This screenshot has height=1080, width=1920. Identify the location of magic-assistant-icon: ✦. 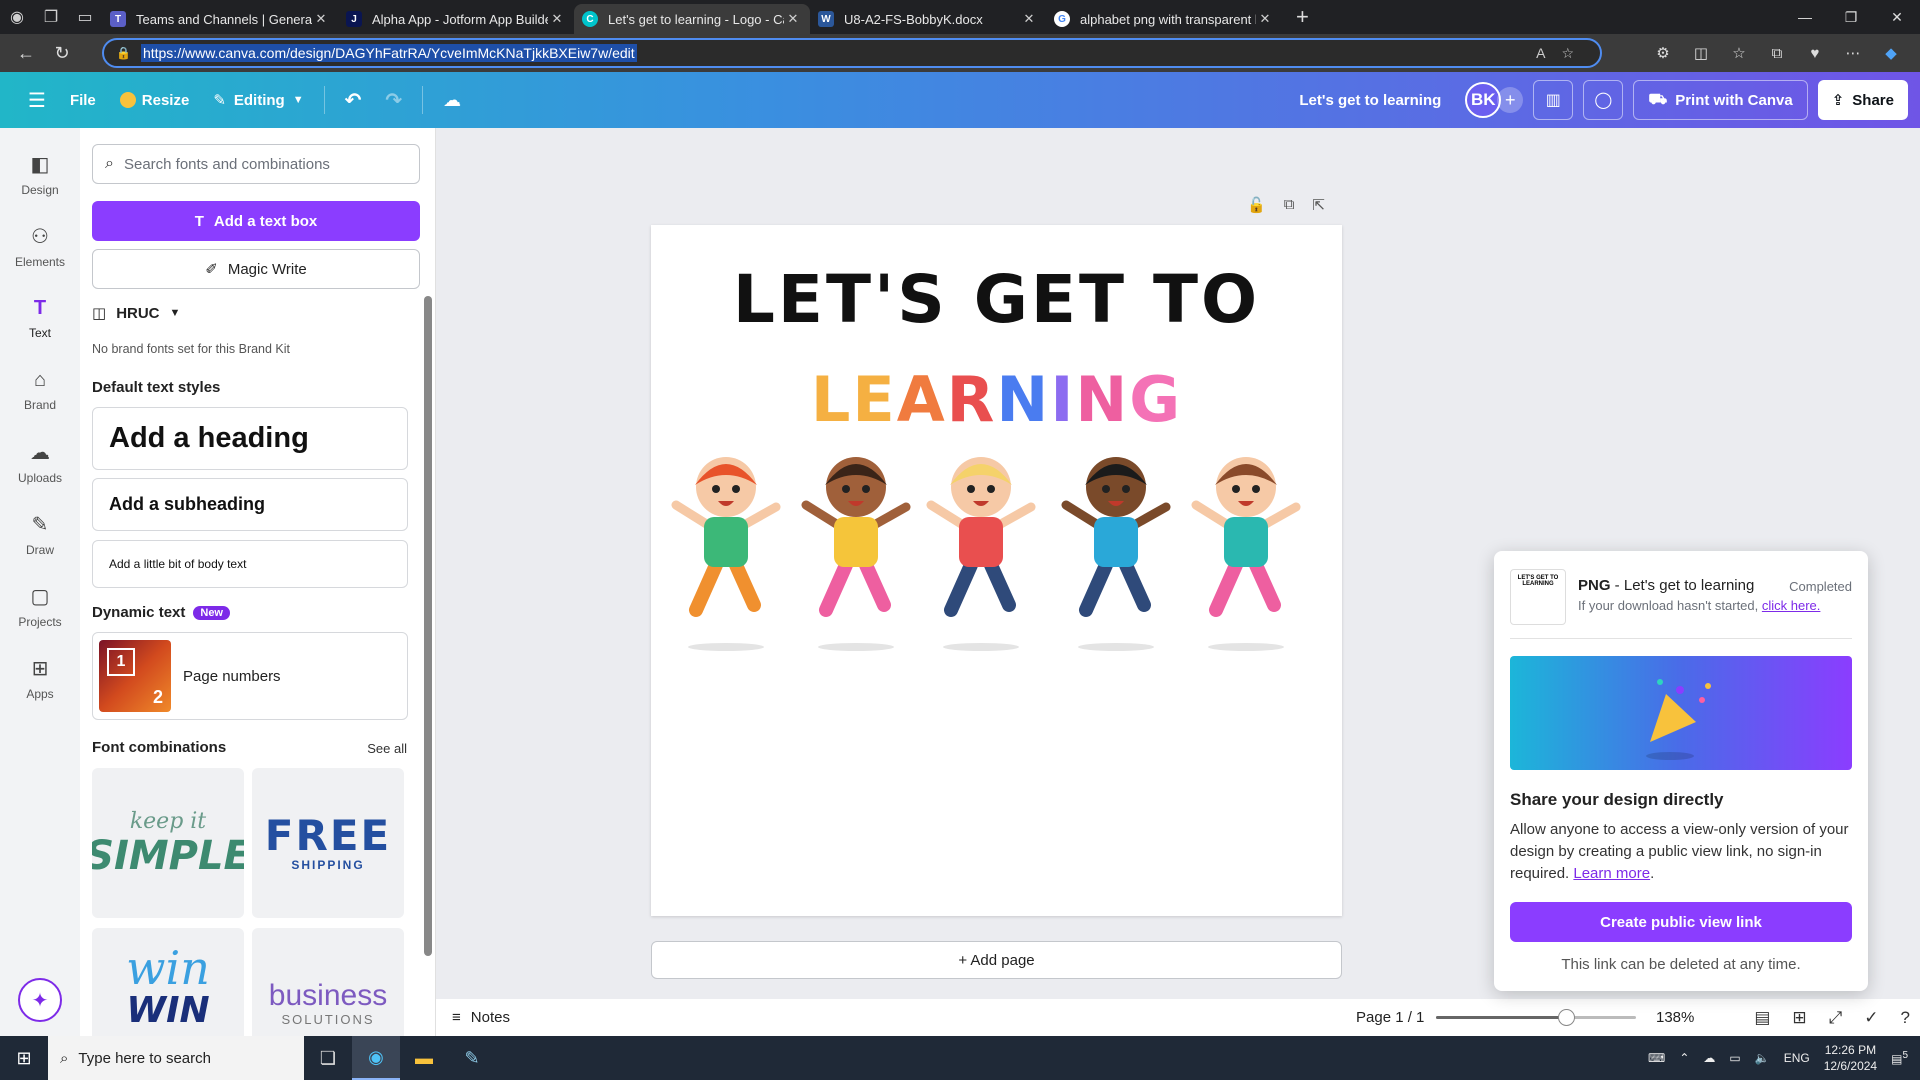
(40, 1000).